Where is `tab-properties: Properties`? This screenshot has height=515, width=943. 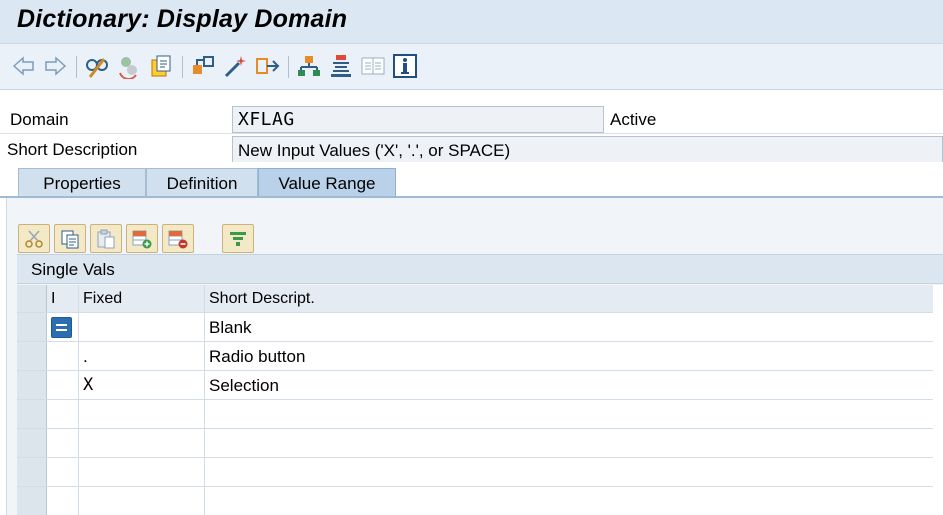 tab-properties: Properties is located at coordinates (82, 183).